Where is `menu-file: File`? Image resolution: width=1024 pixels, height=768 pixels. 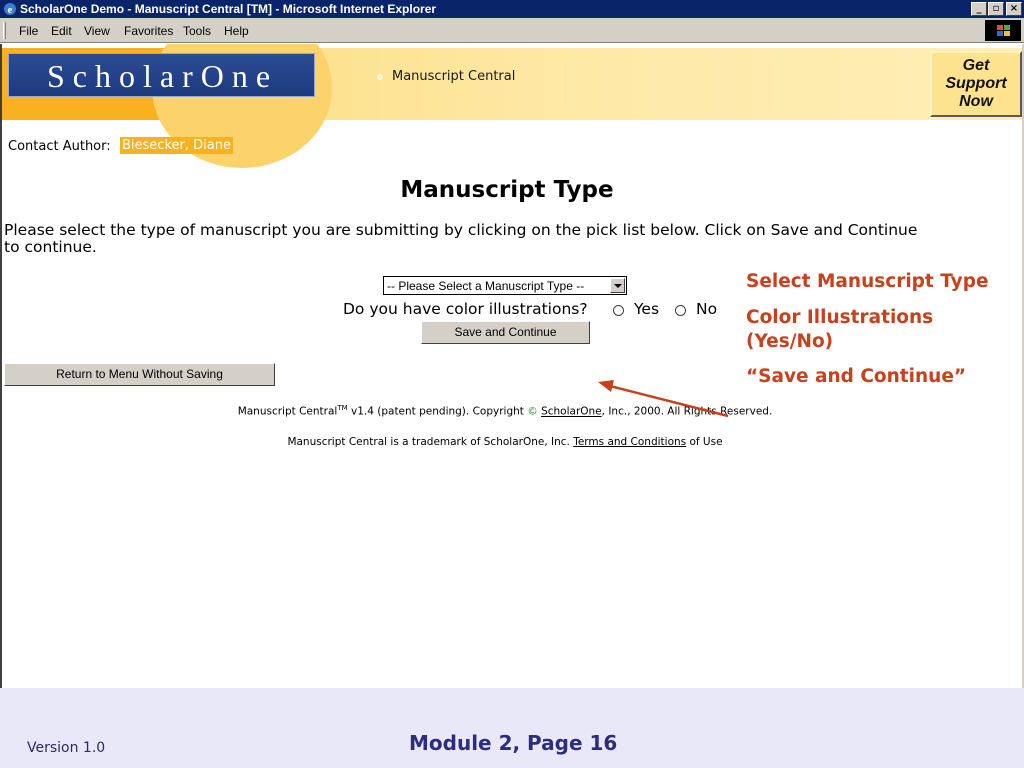 menu-file: File is located at coordinates (28, 31).